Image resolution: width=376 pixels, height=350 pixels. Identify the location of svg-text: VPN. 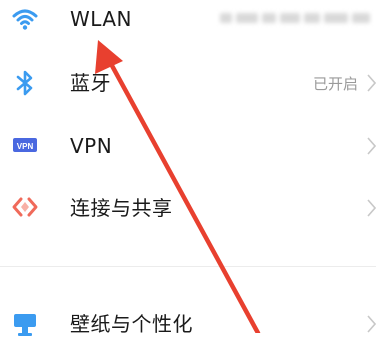
(25, 146).